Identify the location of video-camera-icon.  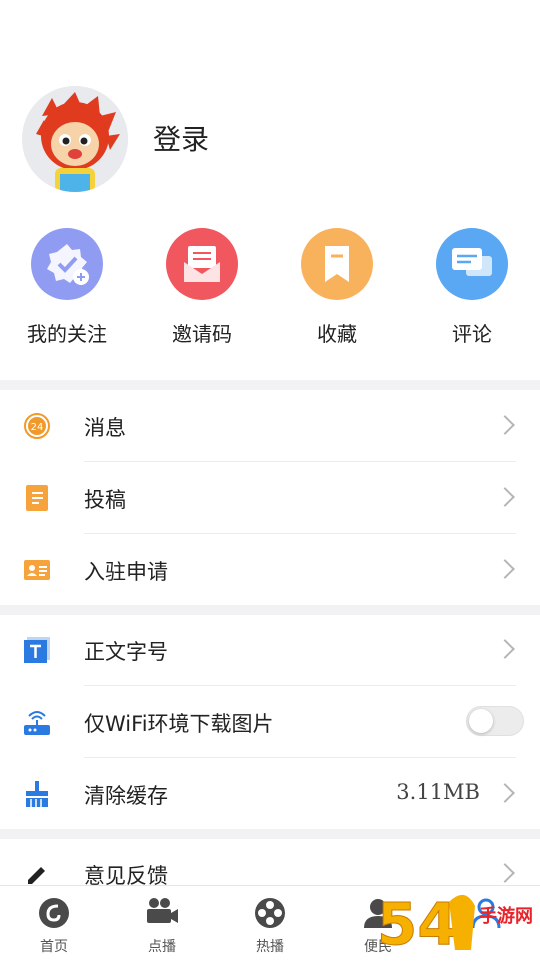
(162, 913).